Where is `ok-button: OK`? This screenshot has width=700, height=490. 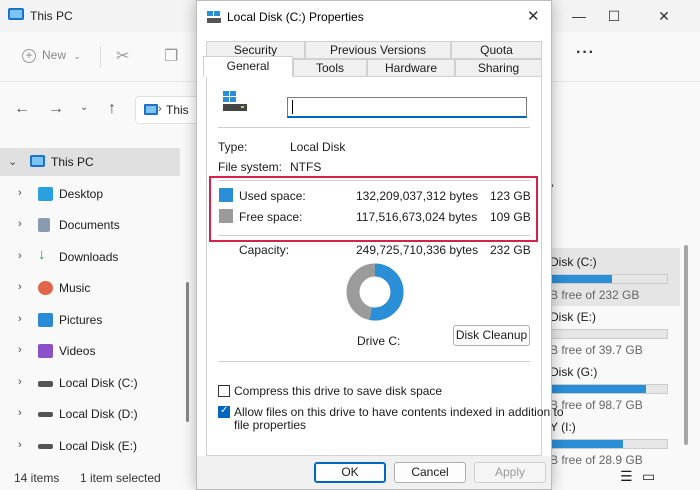
ok-button: OK is located at coordinates (350, 472).